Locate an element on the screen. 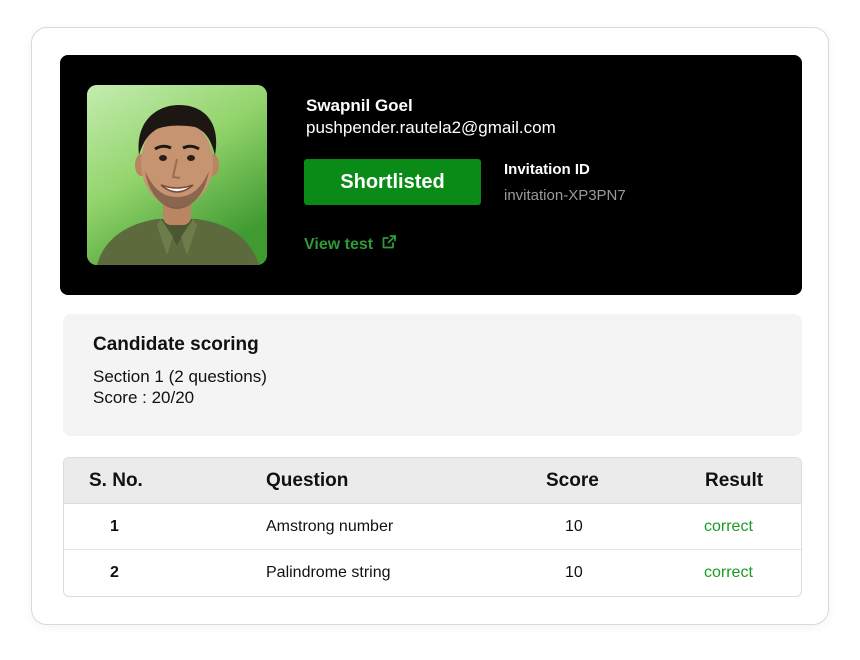 Image resolution: width=860 pixels, height=660 pixels. candidate-email: pushpender.rautela2@gmail.com is located at coordinates (431, 127).